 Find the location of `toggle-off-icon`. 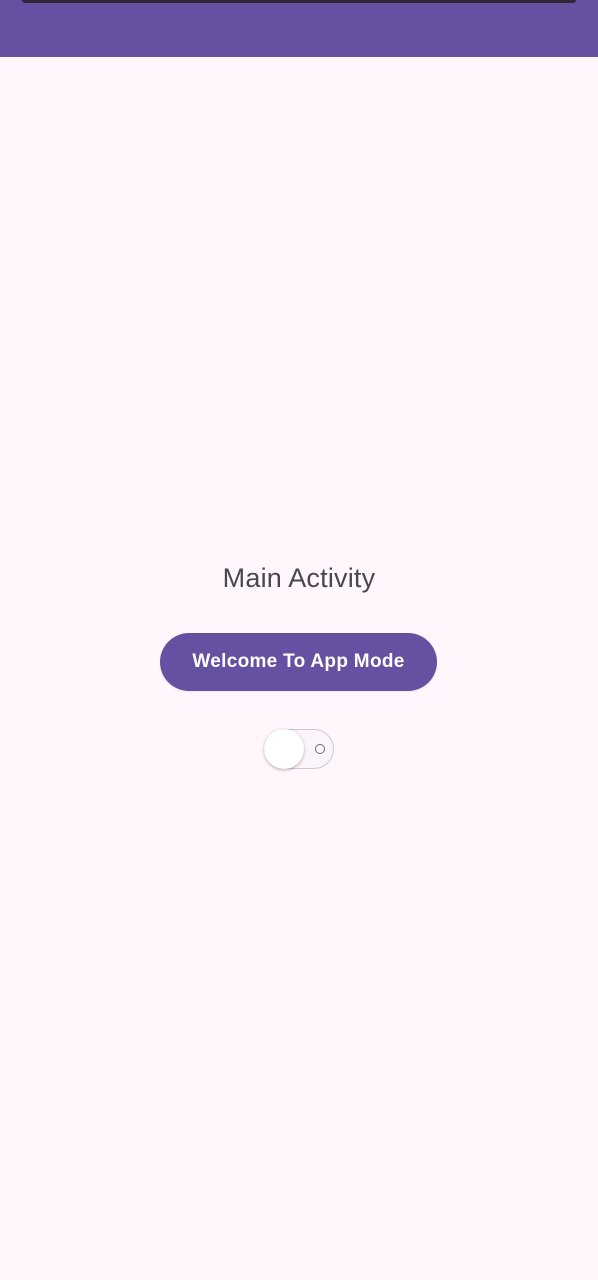

toggle-off-icon is located at coordinates (320, 749).